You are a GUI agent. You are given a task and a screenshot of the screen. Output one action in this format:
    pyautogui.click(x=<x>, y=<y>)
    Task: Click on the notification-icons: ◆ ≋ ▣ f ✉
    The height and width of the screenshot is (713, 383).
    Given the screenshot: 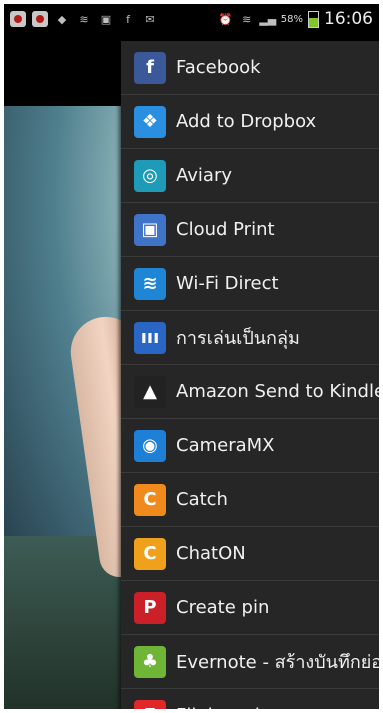 What is the action you would take?
    pyautogui.click(x=84, y=19)
    